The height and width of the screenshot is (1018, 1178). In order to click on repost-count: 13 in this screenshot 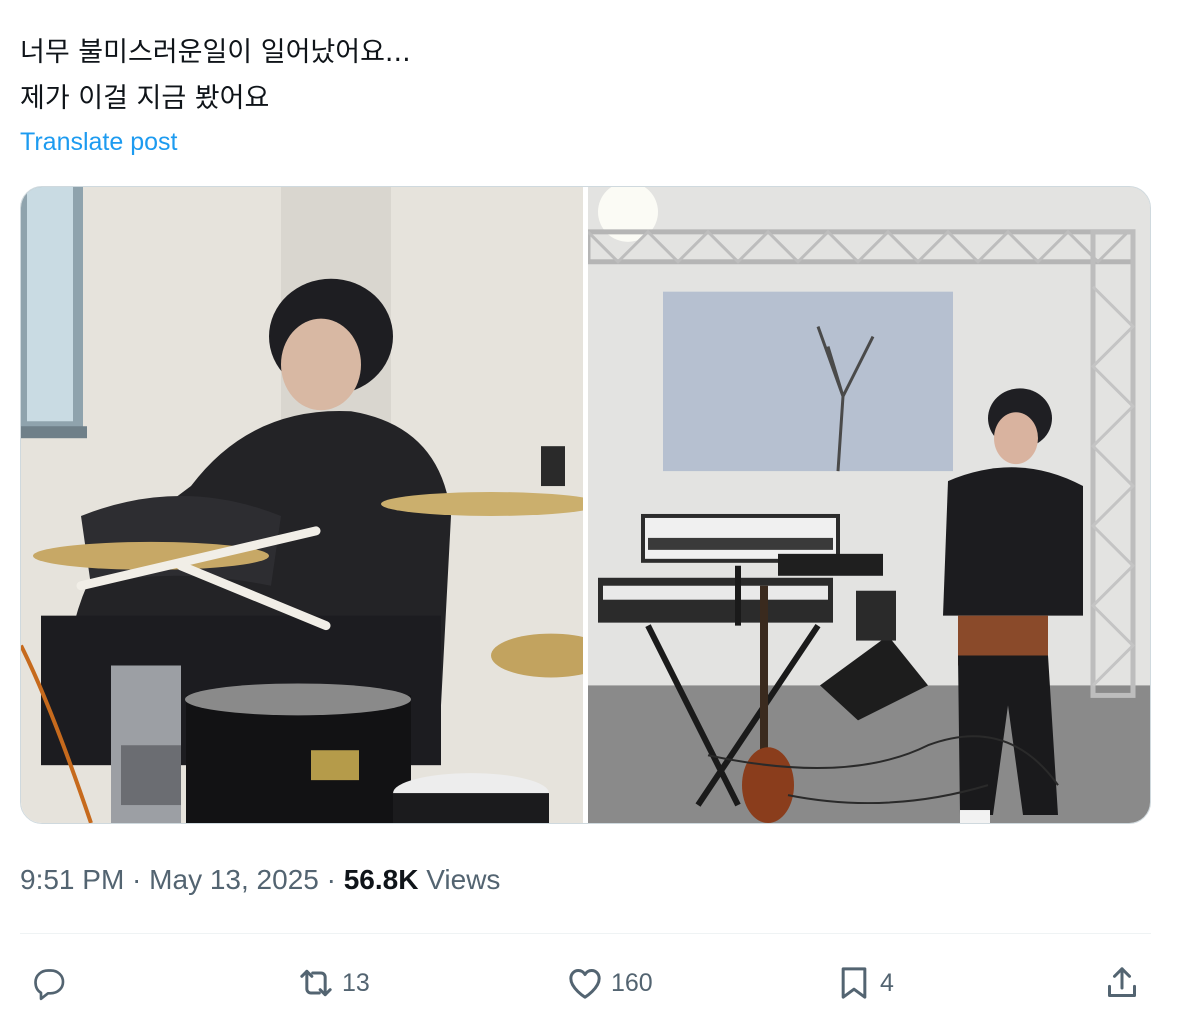, I will do `click(356, 982)`.